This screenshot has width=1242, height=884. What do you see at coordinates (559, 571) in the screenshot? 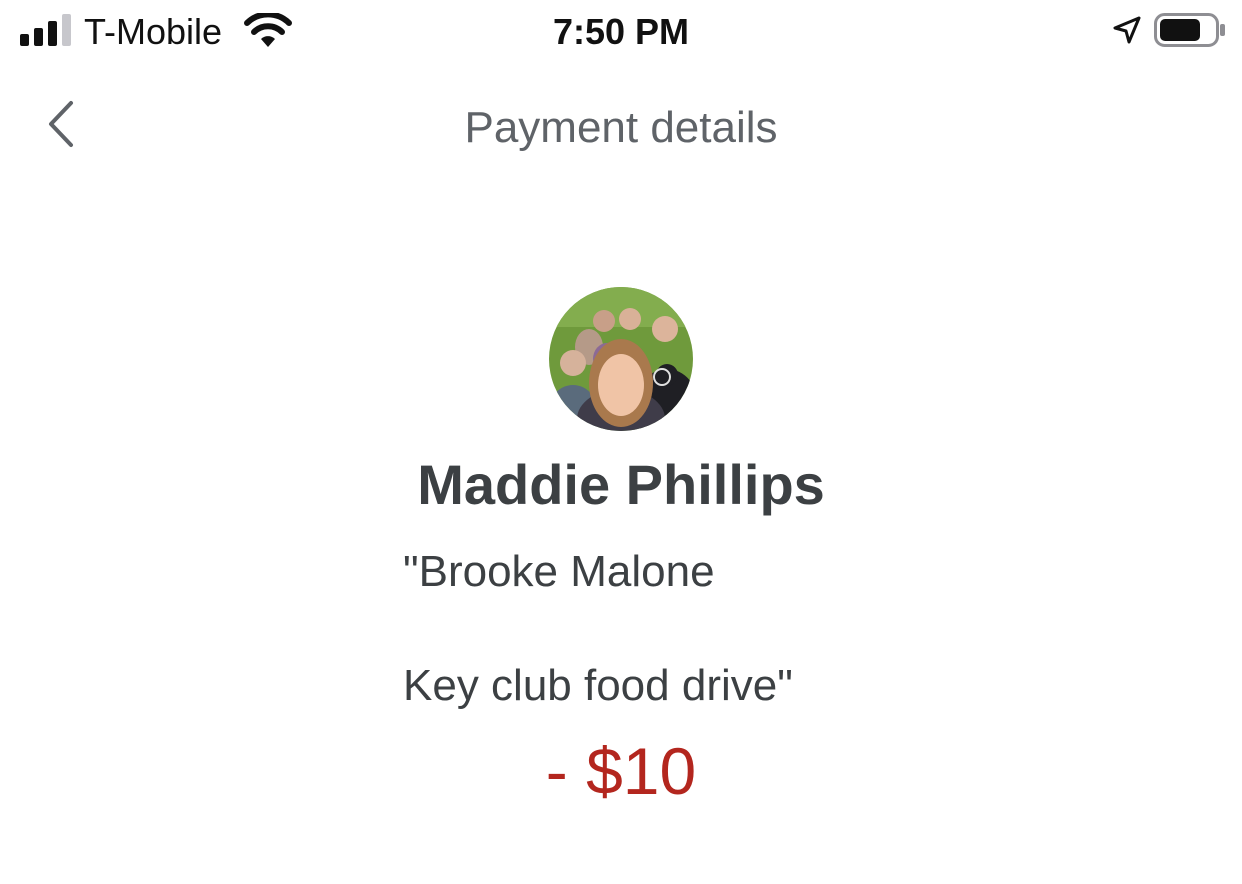
I see `payment-note-line-1: "Brooke Malone` at bounding box center [559, 571].